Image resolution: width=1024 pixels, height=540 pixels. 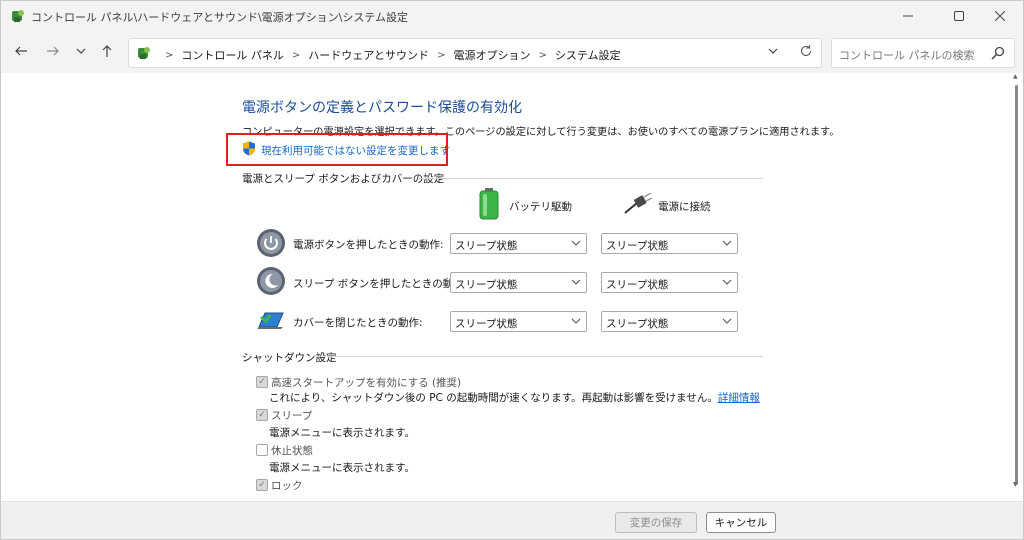 What do you see at coordinates (739, 398) in the screenshot?
I see `more-info-link: 詳細情報` at bounding box center [739, 398].